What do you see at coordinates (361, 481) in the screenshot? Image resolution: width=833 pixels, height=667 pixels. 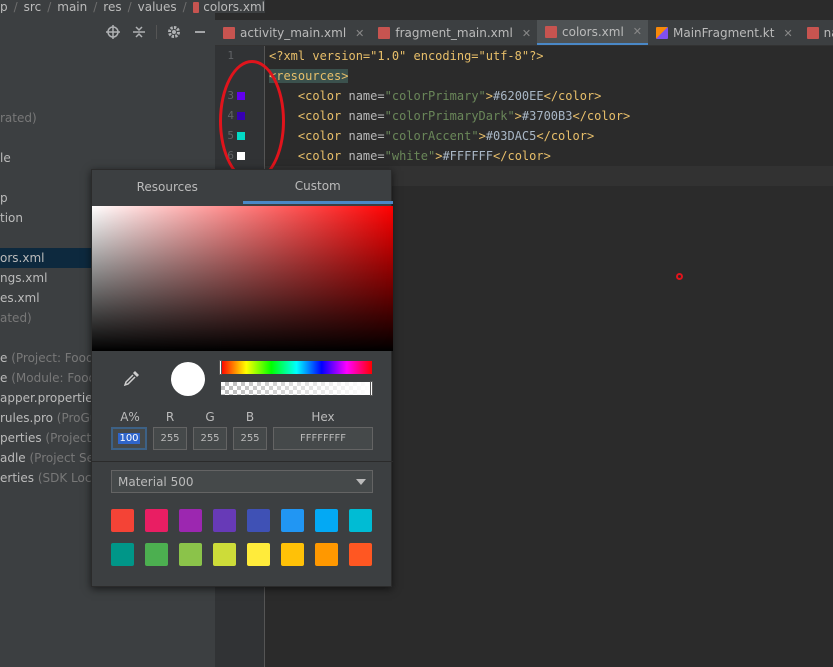 I see `chevron-down-icon` at bounding box center [361, 481].